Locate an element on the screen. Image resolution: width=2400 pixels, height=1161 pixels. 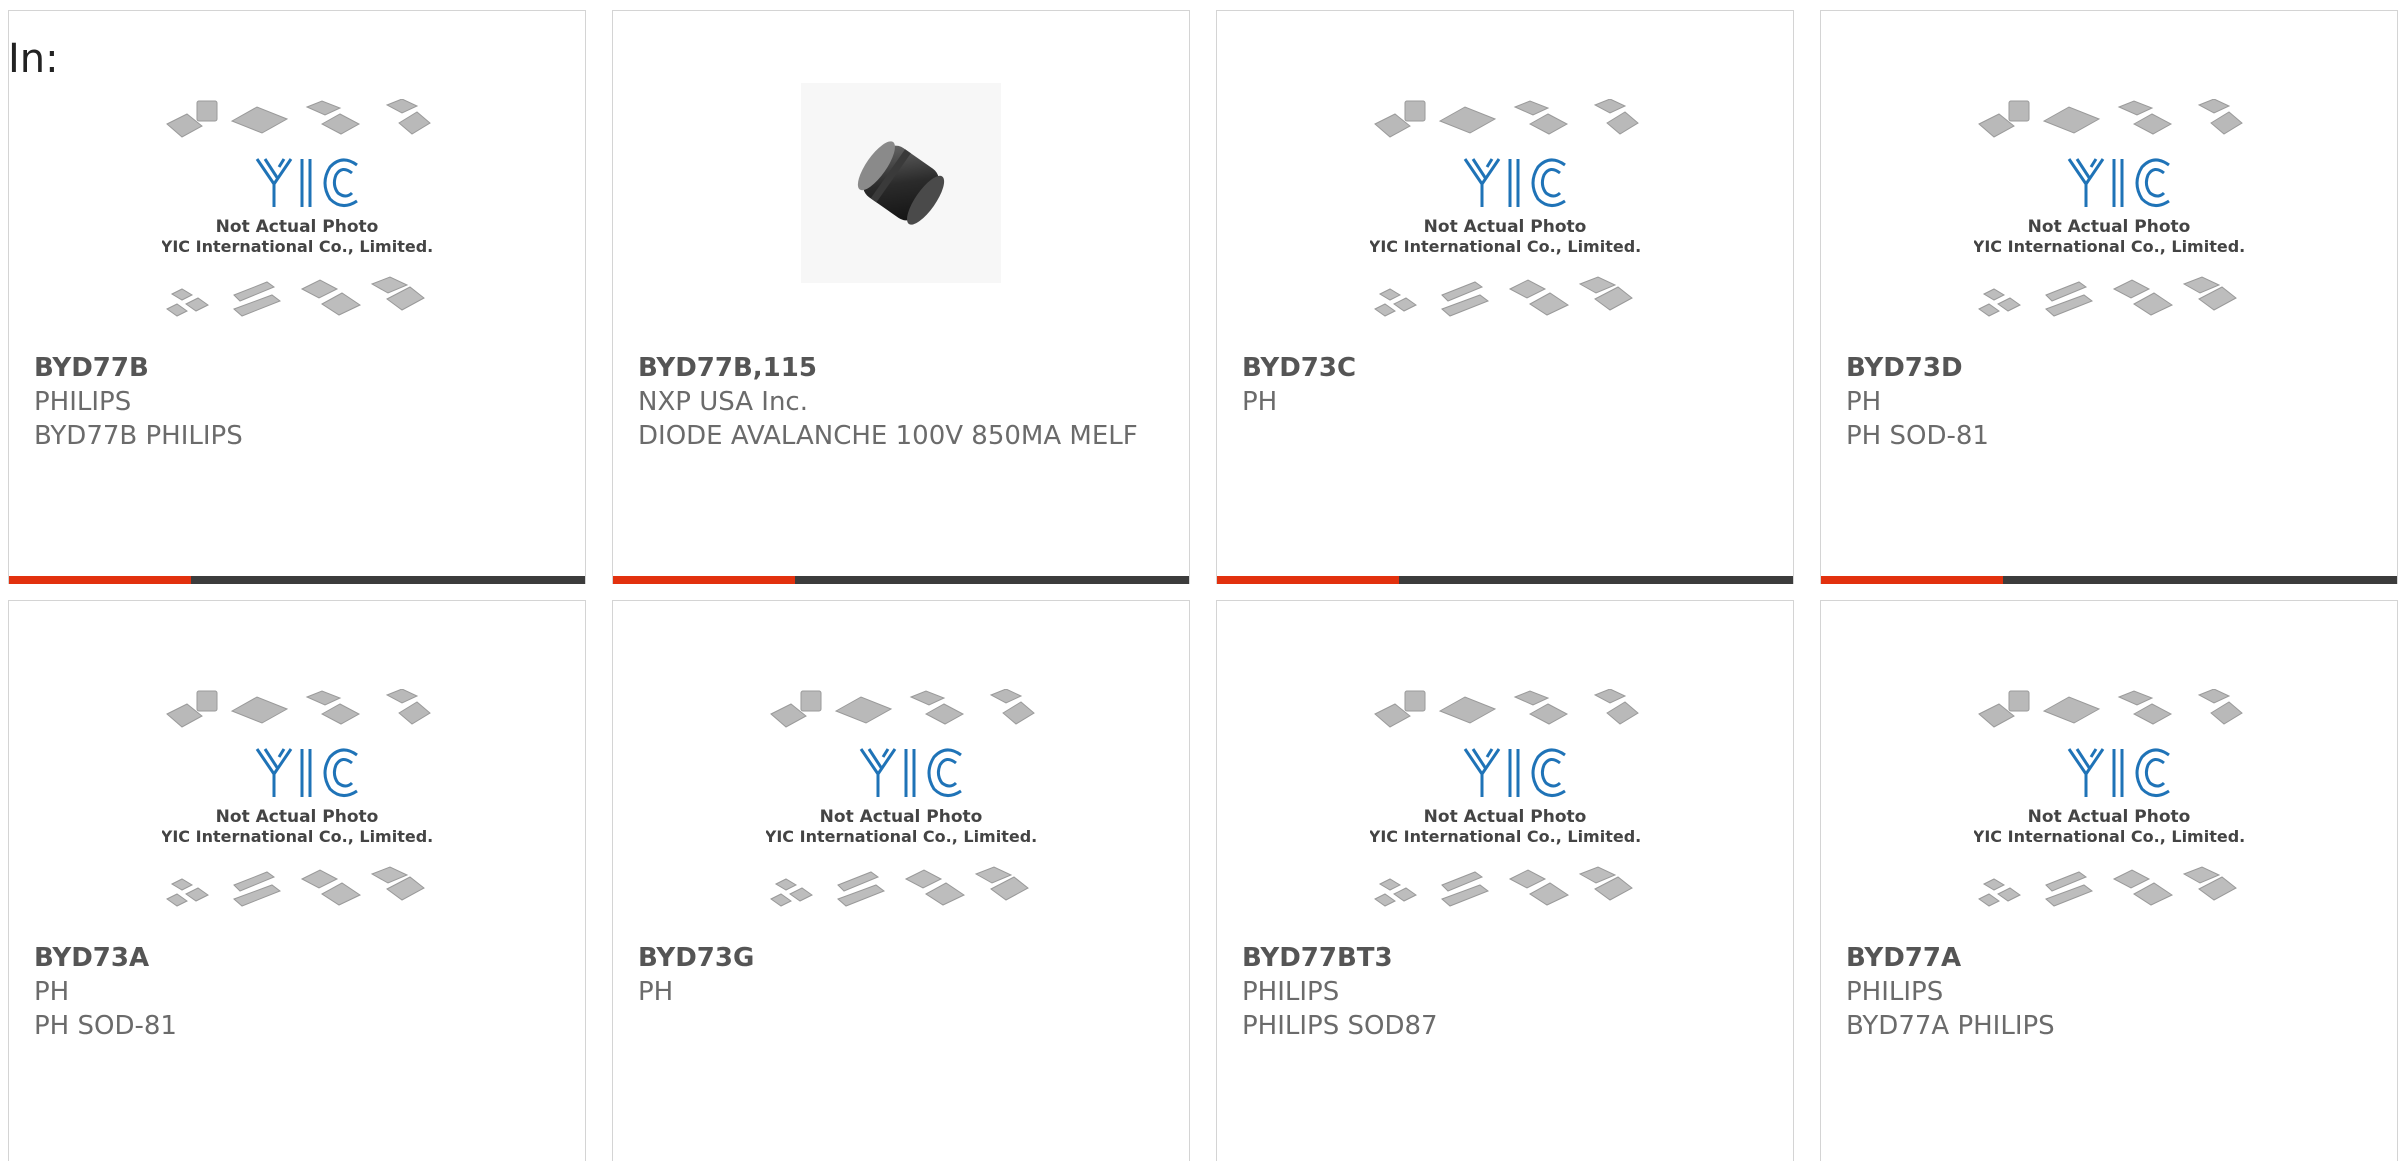
part-number: BYD73C is located at coordinates (1505, 368).